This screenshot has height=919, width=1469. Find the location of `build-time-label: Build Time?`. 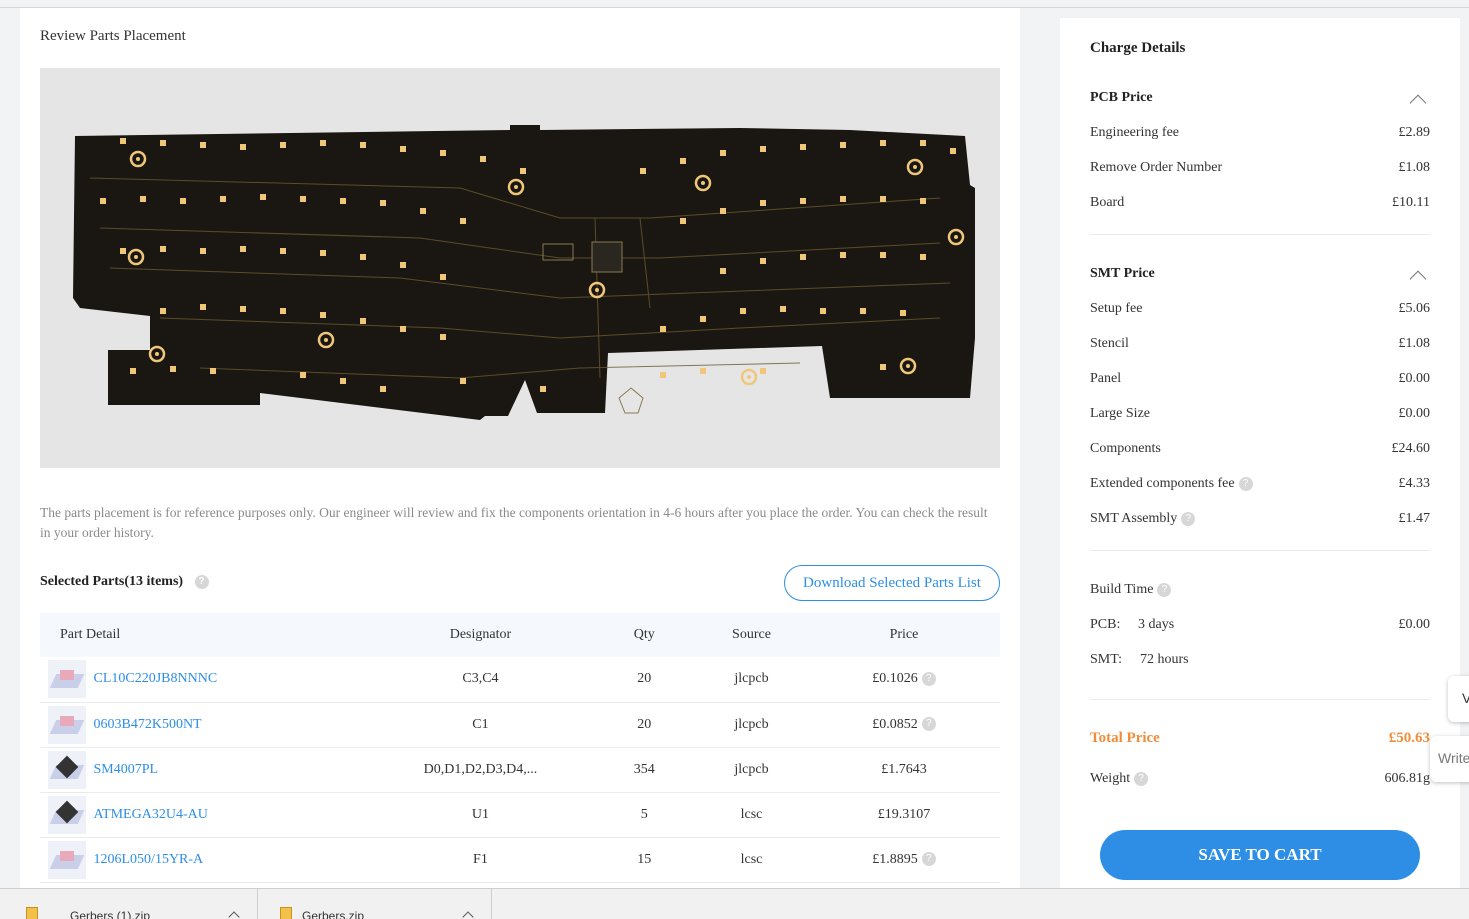

build-time-label: Build Time? is located at coordinates (1131, 590).